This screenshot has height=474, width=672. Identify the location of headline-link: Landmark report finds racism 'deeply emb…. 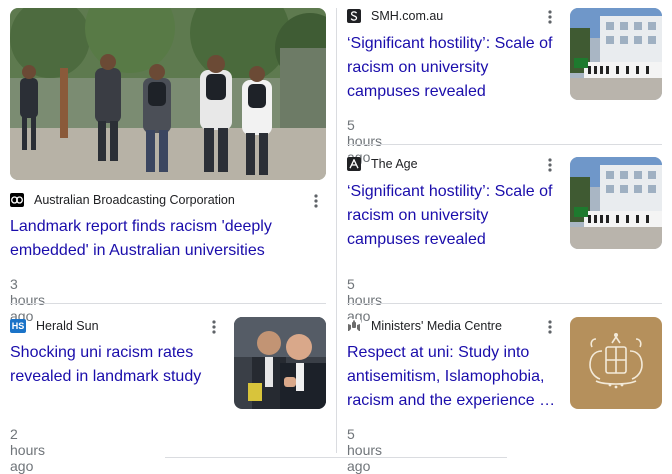
(160, 239).